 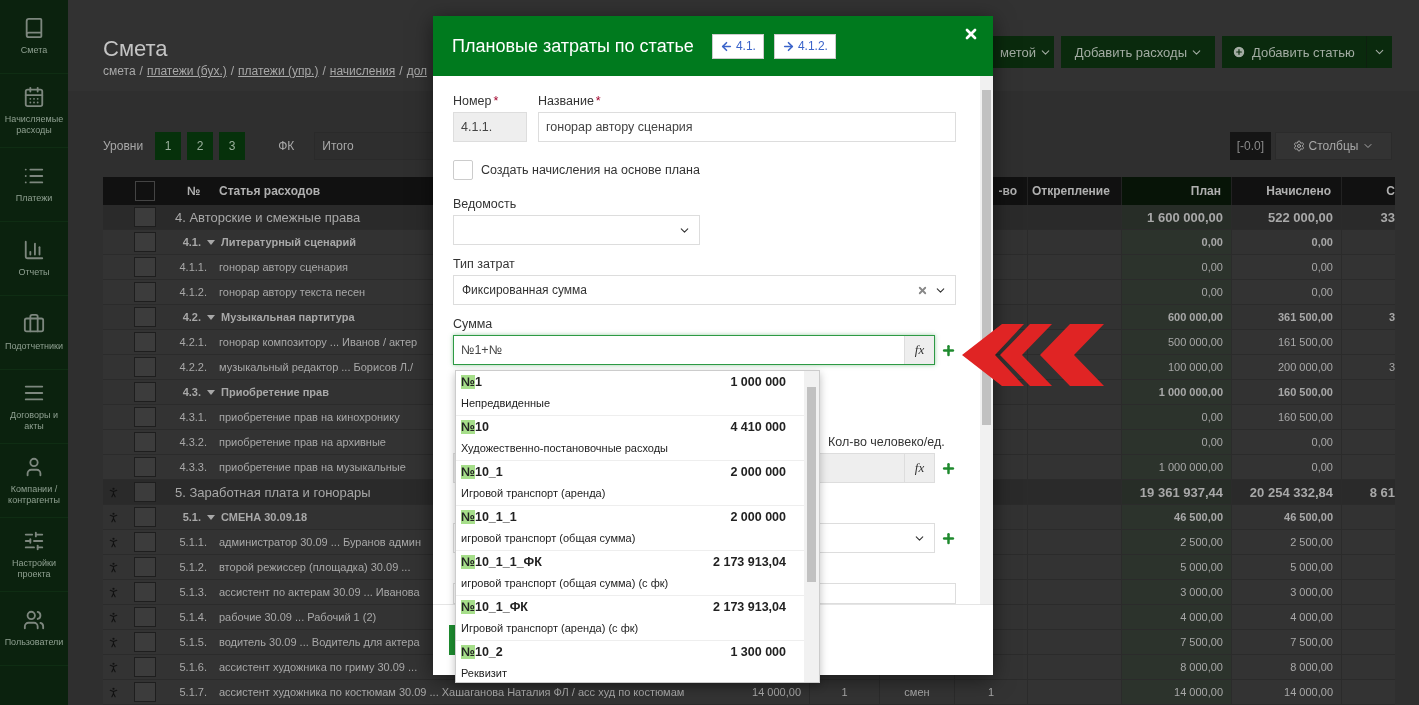 What do you see at coordinates (726, 46) in the screenshot?
I see `arrow-left-icon` at bounding box center [726, 46].